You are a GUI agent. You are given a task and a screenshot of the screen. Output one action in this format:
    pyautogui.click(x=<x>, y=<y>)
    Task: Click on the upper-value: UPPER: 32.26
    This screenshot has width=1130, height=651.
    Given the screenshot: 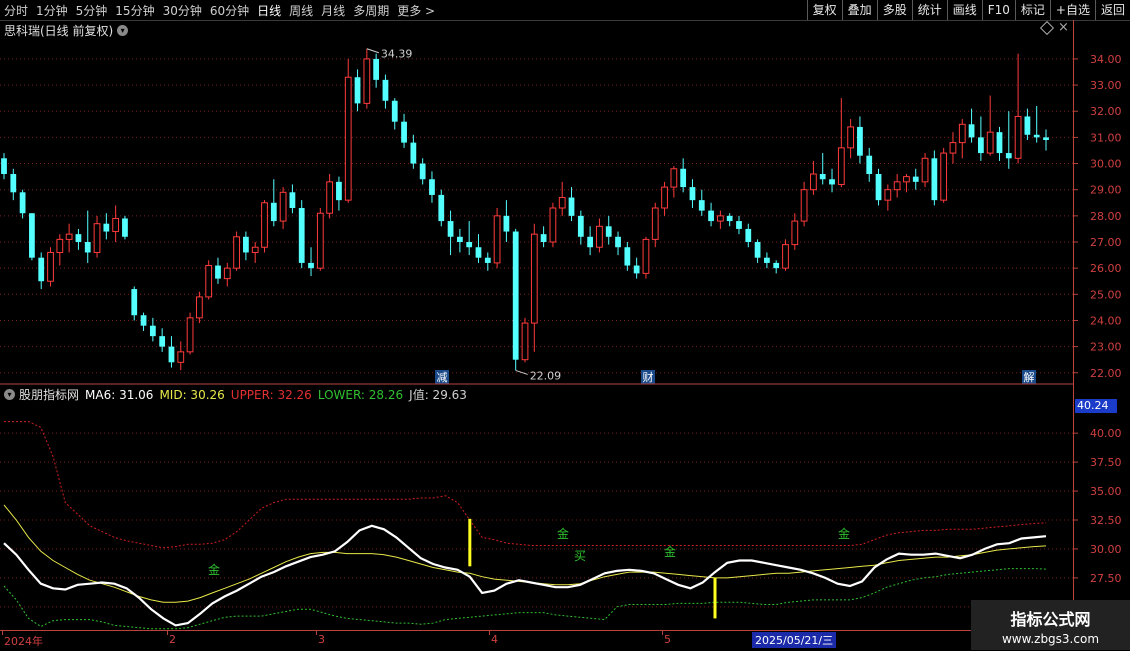 What is the action you would take?
    pyautogui.click(x=271, y=394)
    